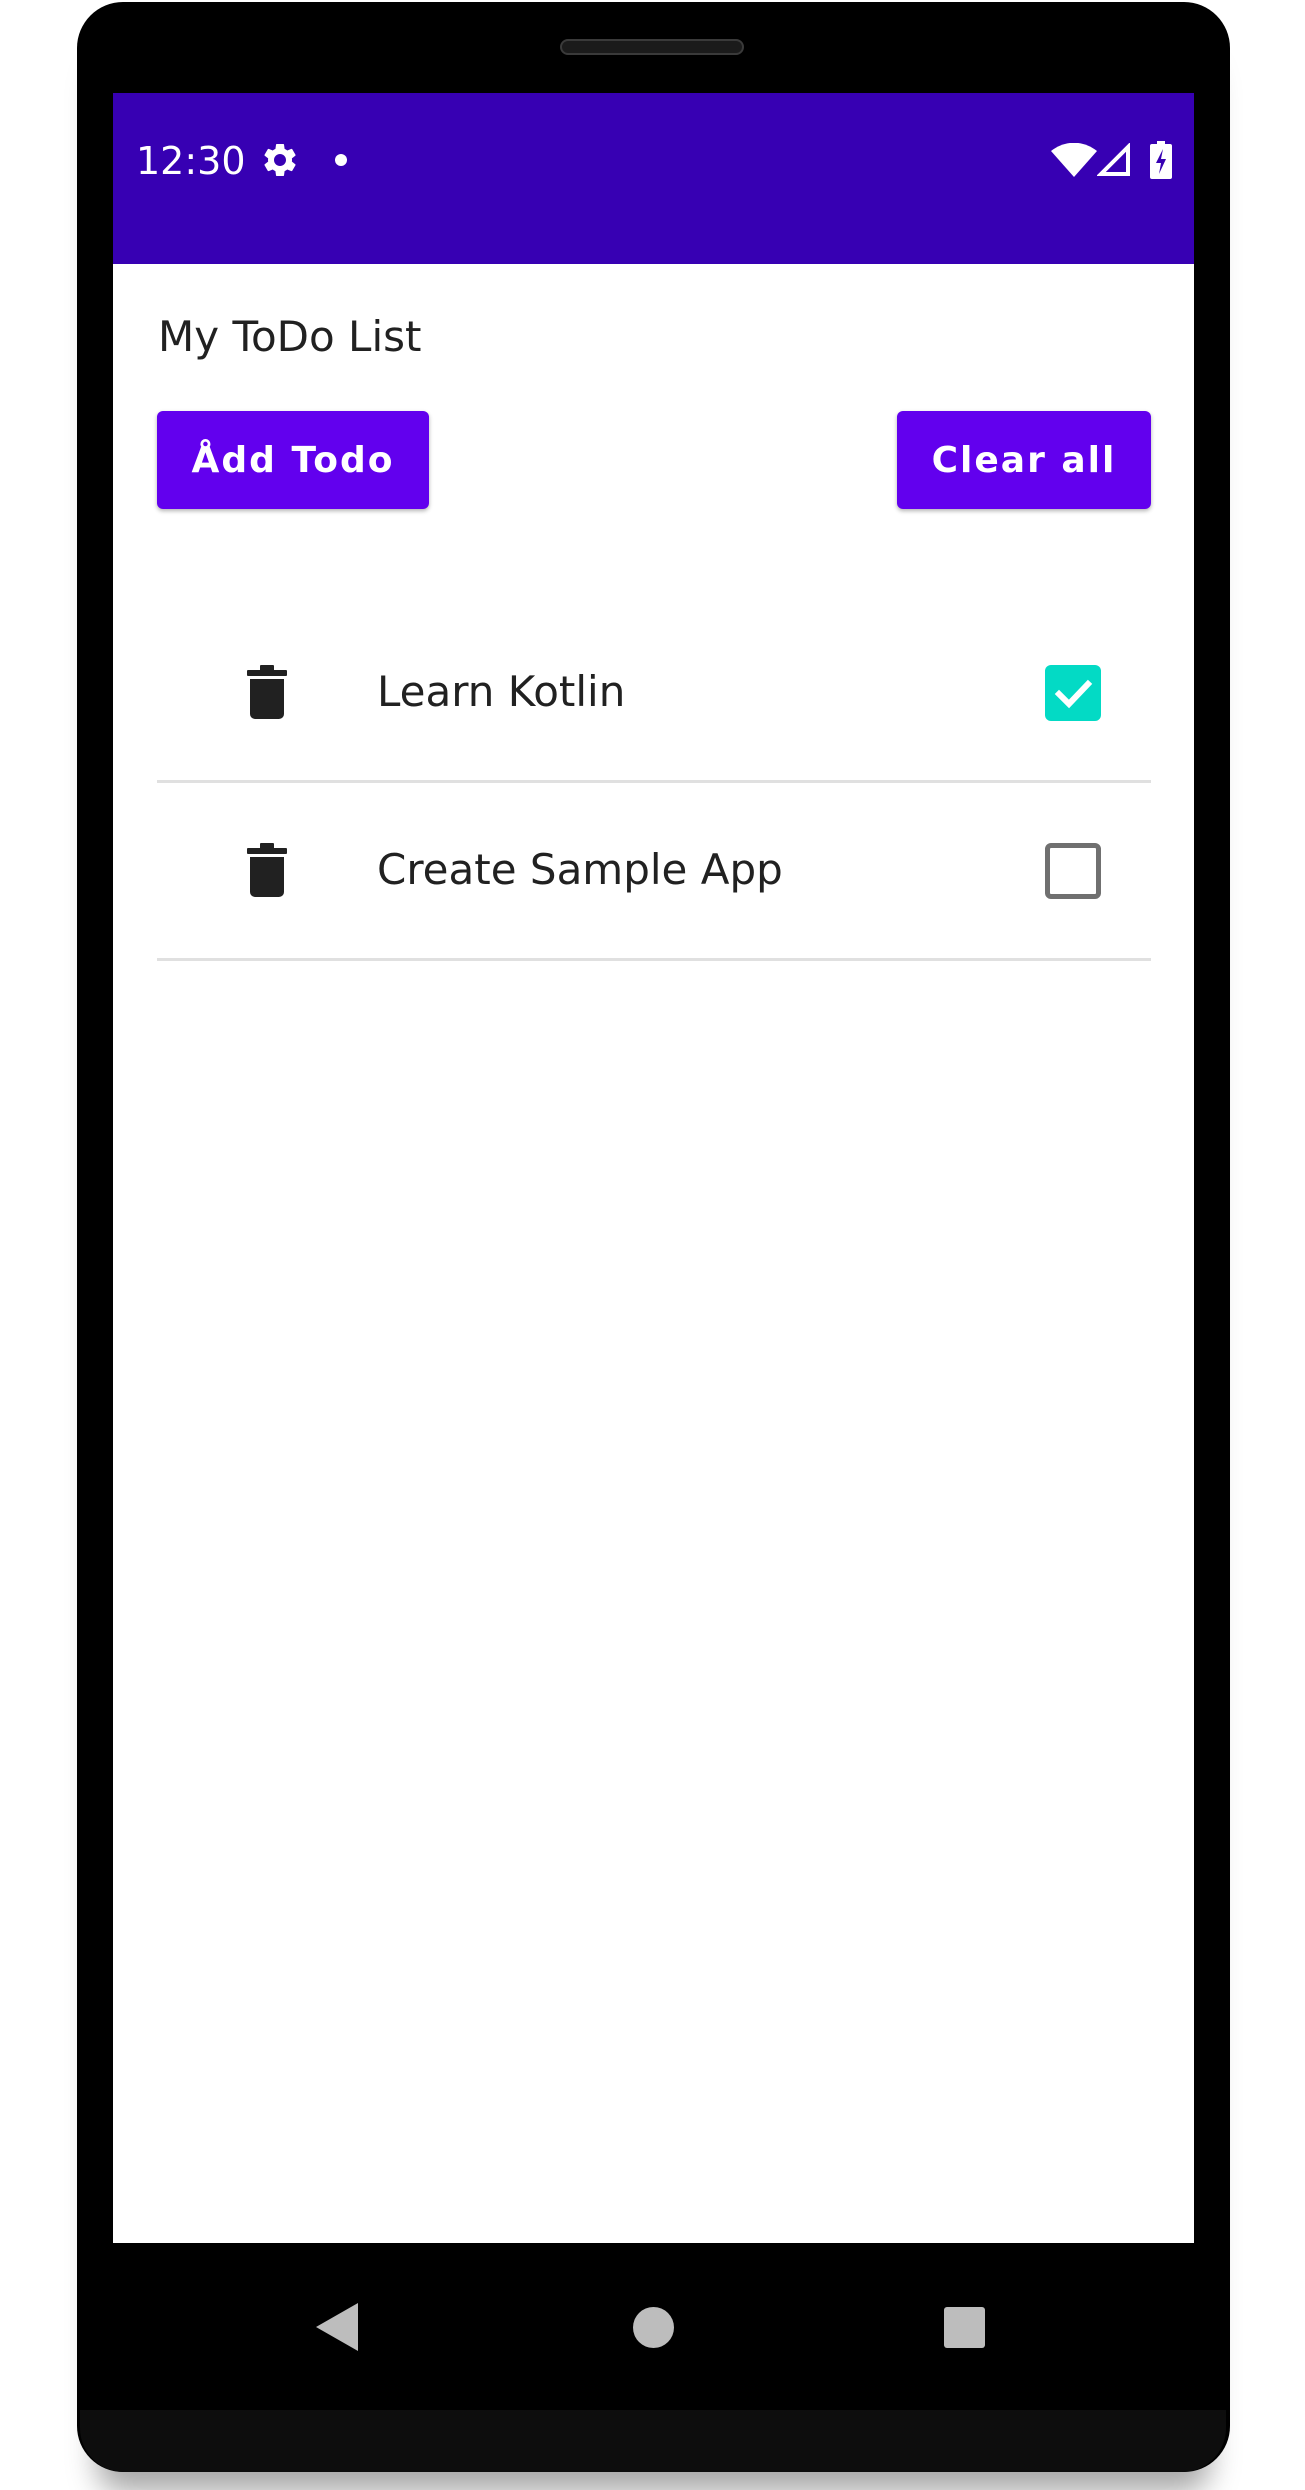 This screenshot has width=1305, height=2490. I want to click on todo-text: Learn Kotlin, so click(501, 691).